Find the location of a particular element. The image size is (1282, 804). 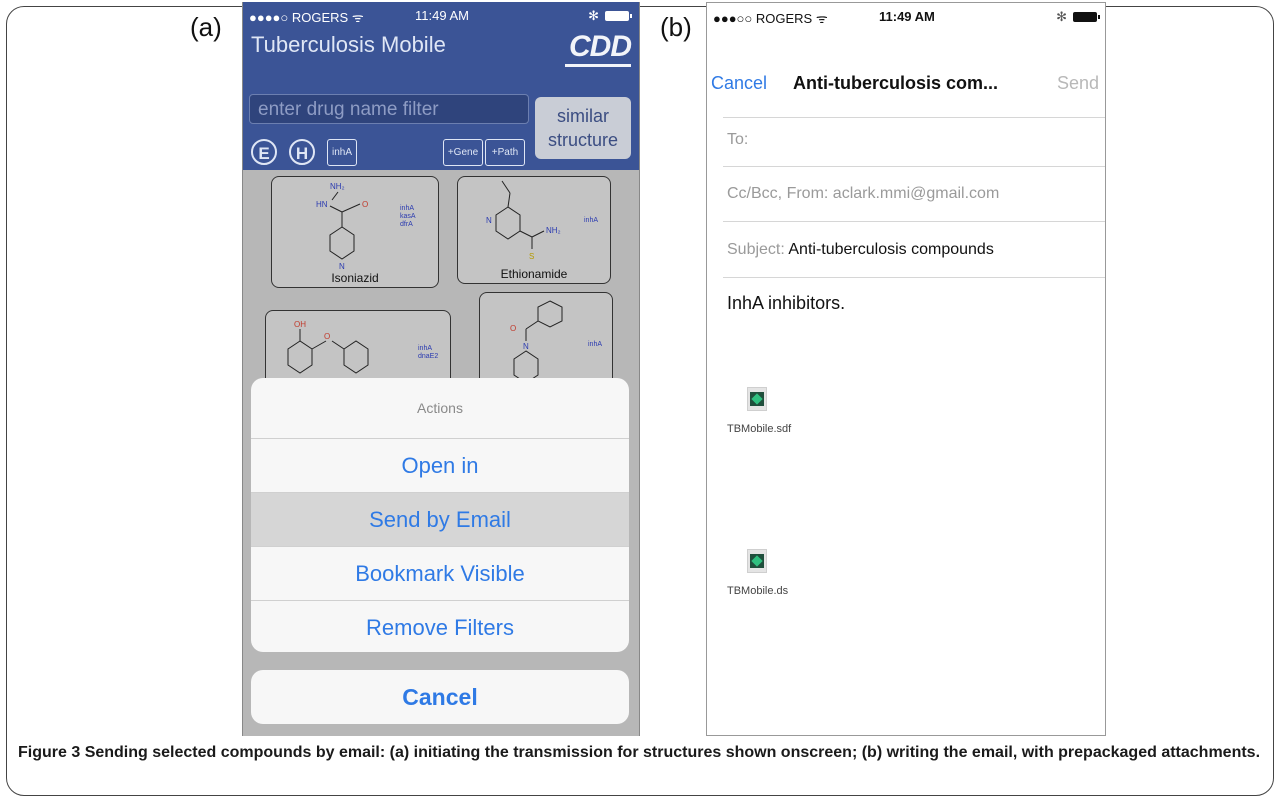

carrier-label: ●●●●○ ROGERS ᯤ is located at coordinates (306, 17).